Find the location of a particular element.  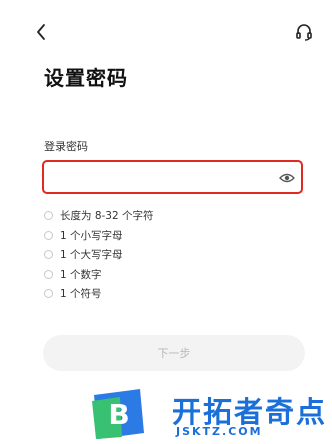

svg-text: B is located at coordinates (118, 414).